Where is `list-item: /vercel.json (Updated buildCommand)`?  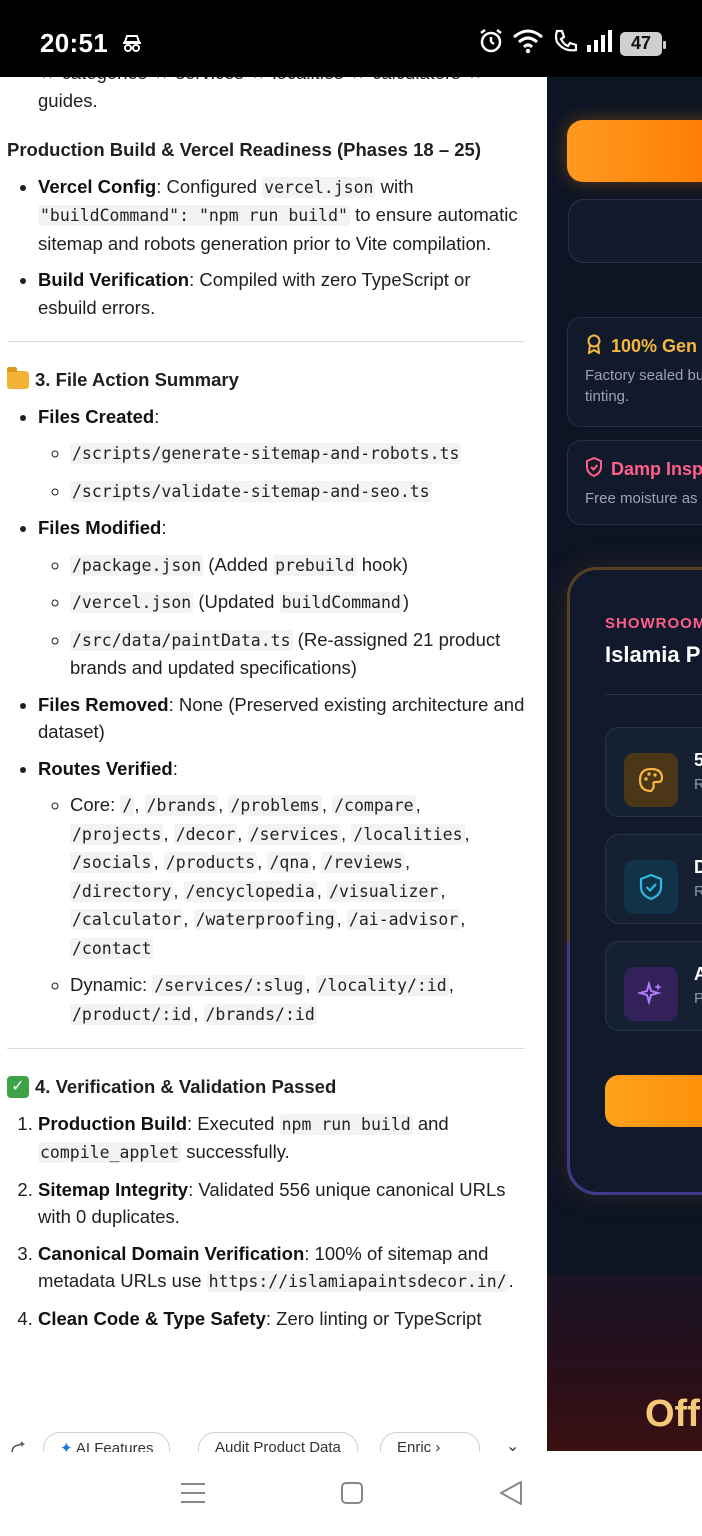
list-item: /vercel.json (Updated buildCommand) is located at coordinates (298, 602).